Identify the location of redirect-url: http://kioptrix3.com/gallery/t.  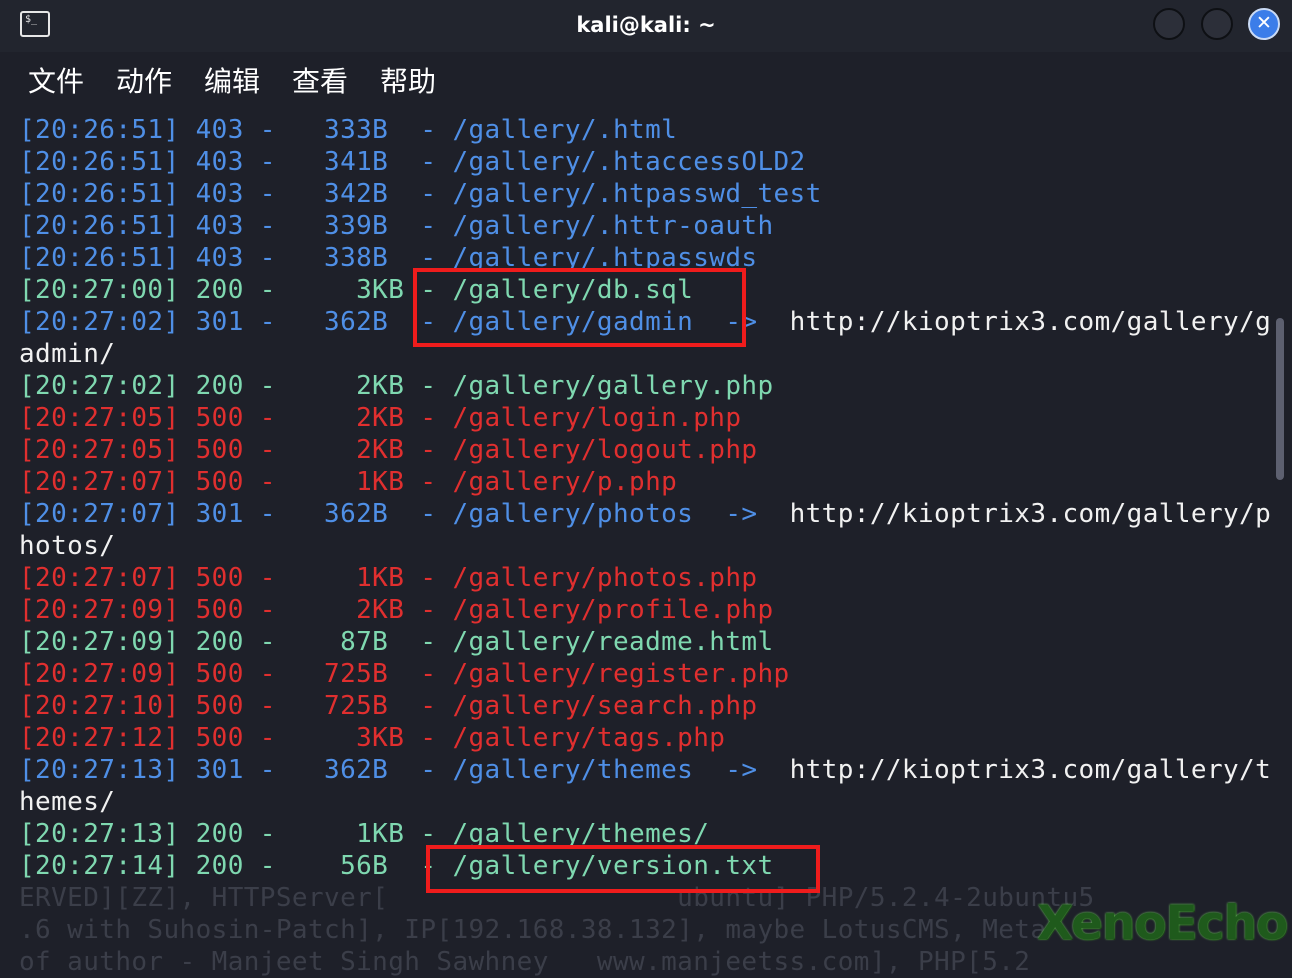
(1030, 770).